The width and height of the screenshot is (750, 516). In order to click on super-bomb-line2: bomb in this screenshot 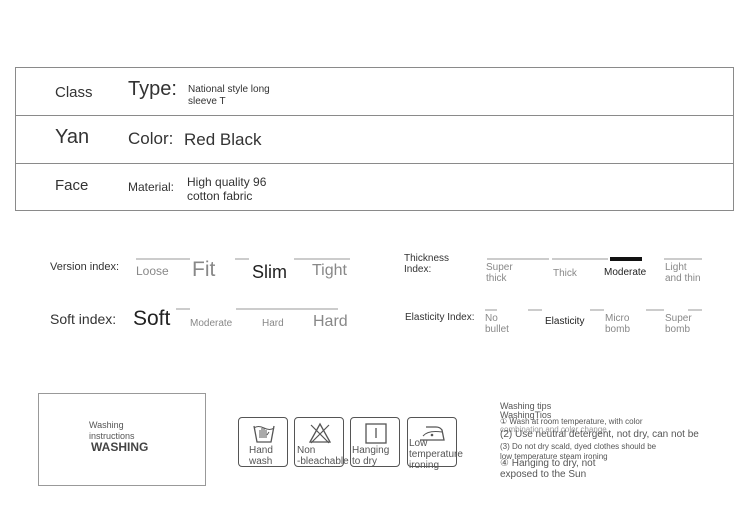, I will do `click(678, 329)`.